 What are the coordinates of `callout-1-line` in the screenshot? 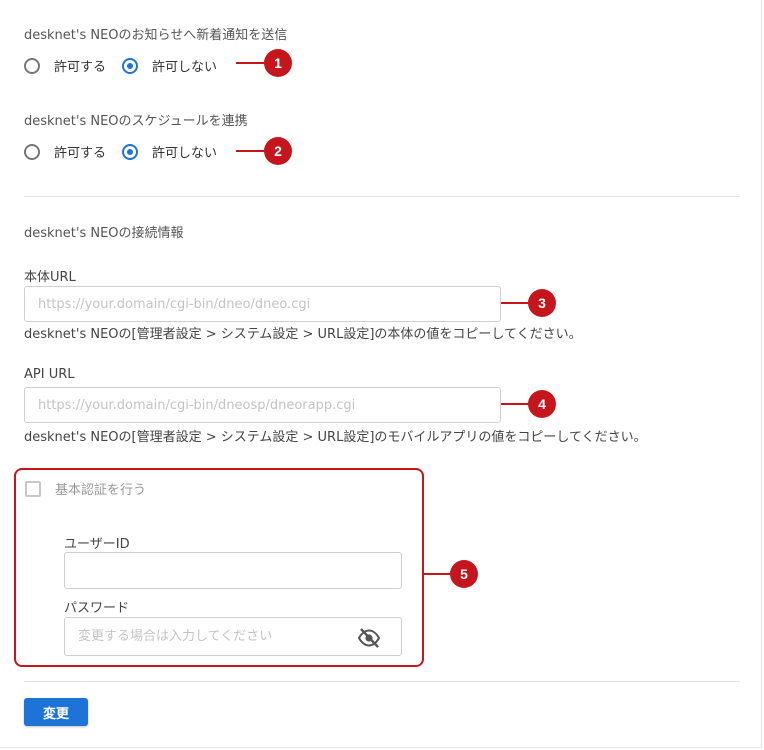 It's located at (251, 63).